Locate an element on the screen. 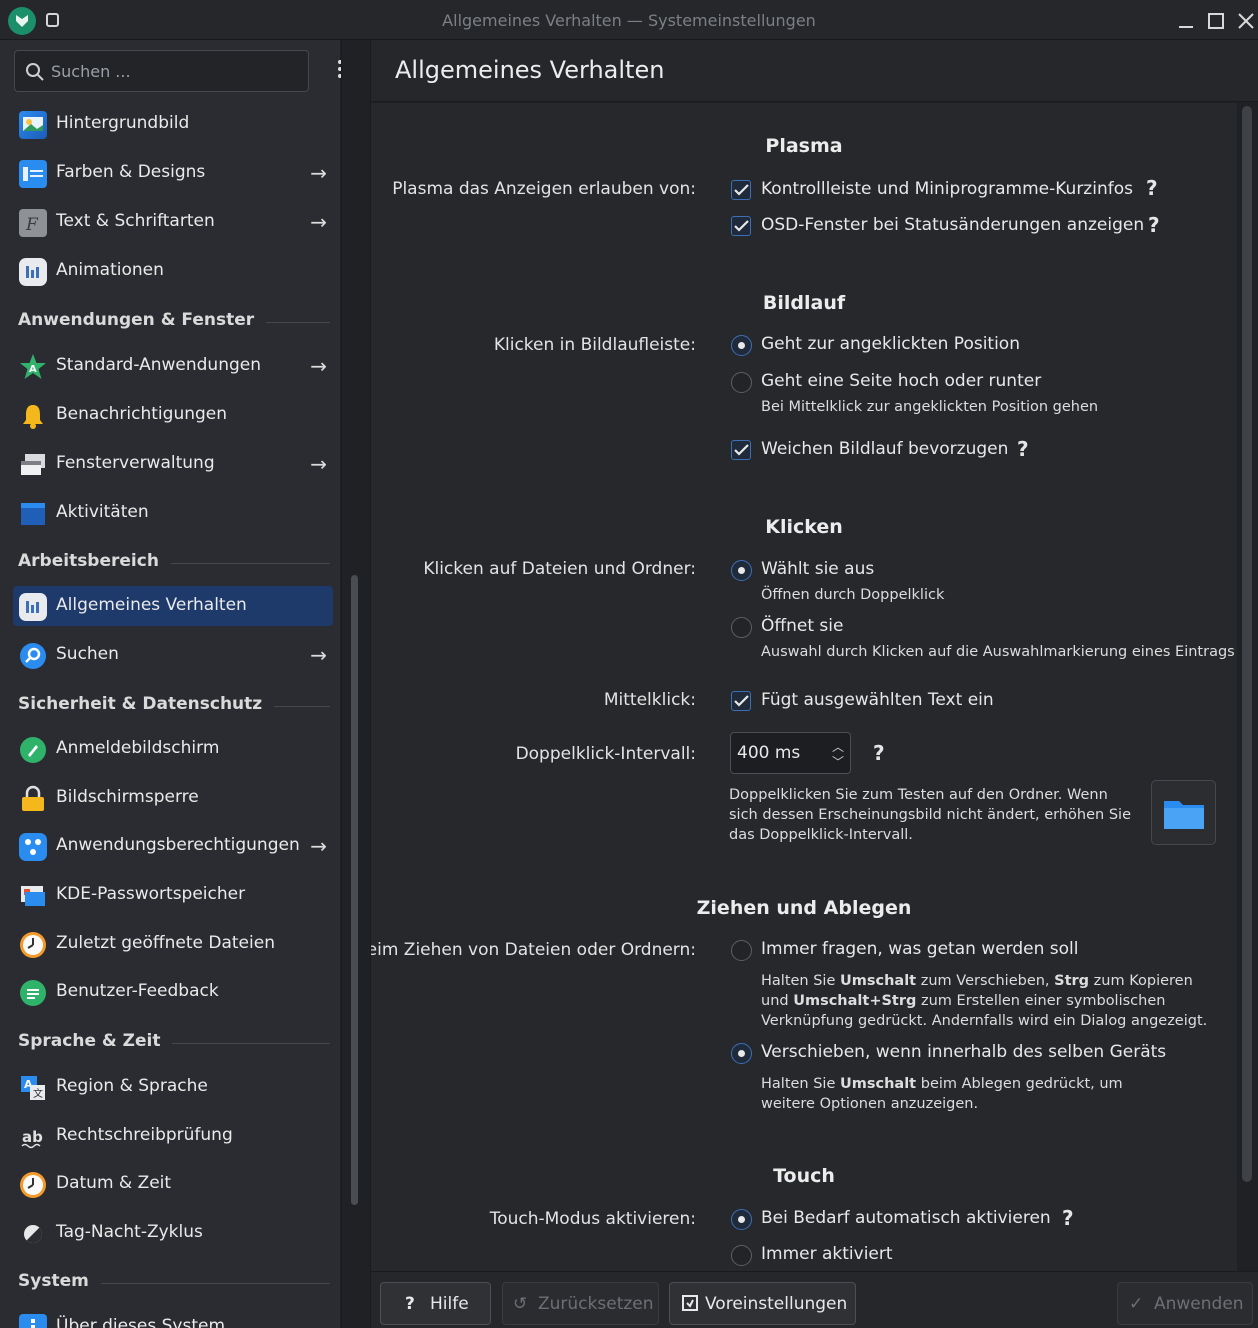 The height and width of the screenshot is (1328, 1258). sidebar-item-label: Über dieses System is located at coordinates (141, 1322).